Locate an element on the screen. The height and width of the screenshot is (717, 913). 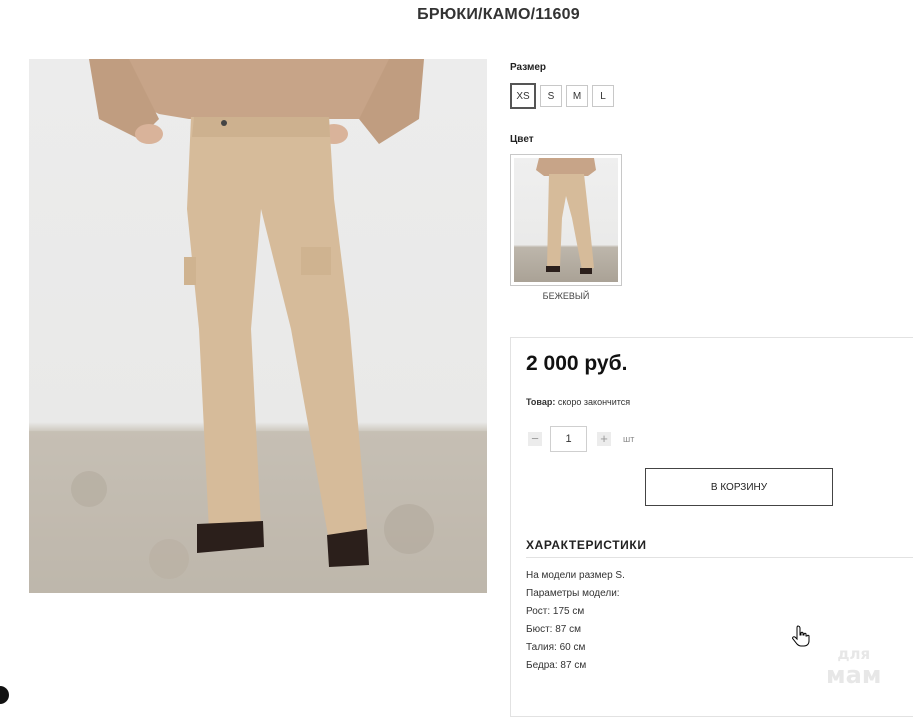
stock-status: Товар: скоро закончится is located at coordinates (578, 402).